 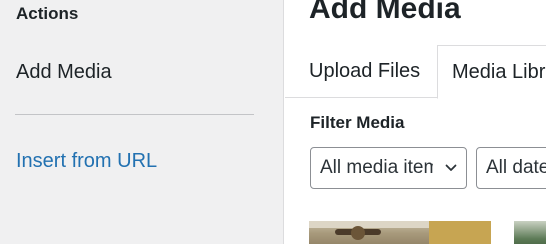 I want to click on tab-upload-files: Upload Files, so click(x=364, y=71).